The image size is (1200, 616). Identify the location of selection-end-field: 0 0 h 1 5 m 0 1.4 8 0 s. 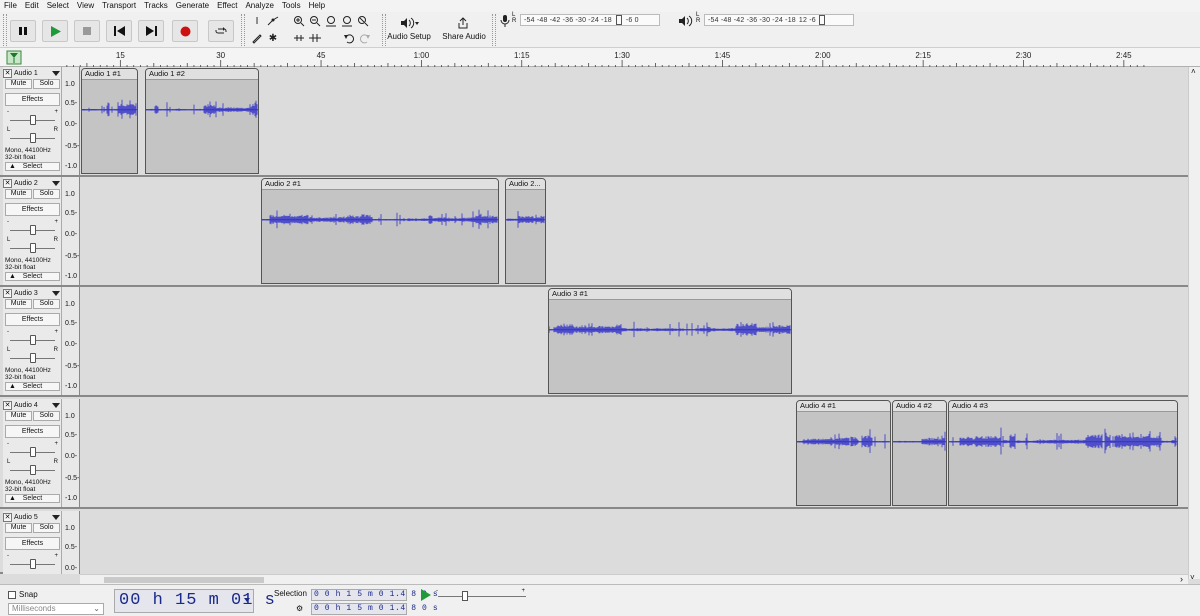
(374, 609).